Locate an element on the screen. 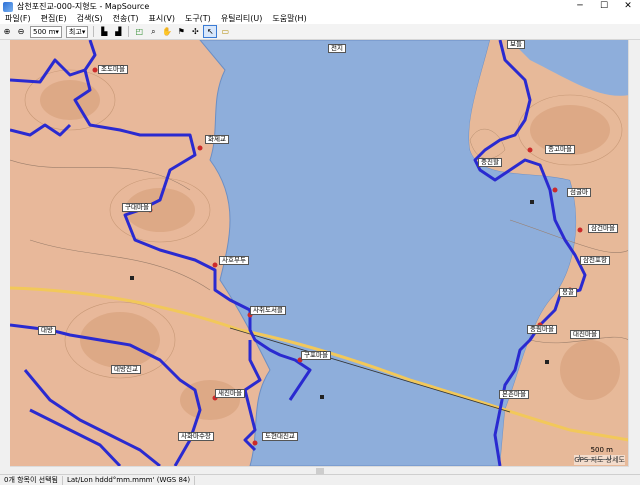 This screenshot has width=640, height=485. zoom-in-icon: ⊕ is located at coordinates (7, 31).